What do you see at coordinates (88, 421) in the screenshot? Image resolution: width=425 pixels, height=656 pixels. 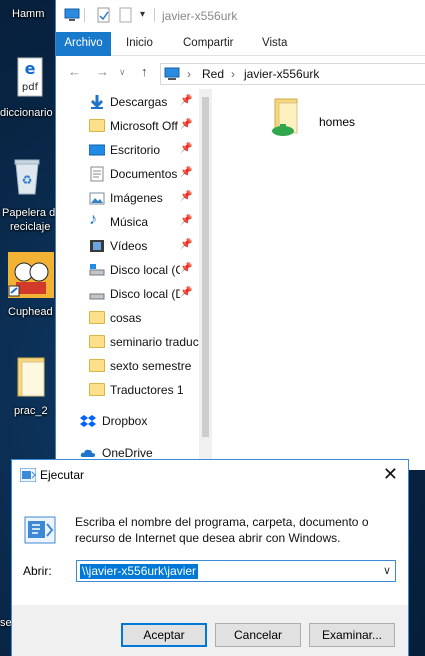 I see `dropbox-icon` at bounding box center [88, 421].